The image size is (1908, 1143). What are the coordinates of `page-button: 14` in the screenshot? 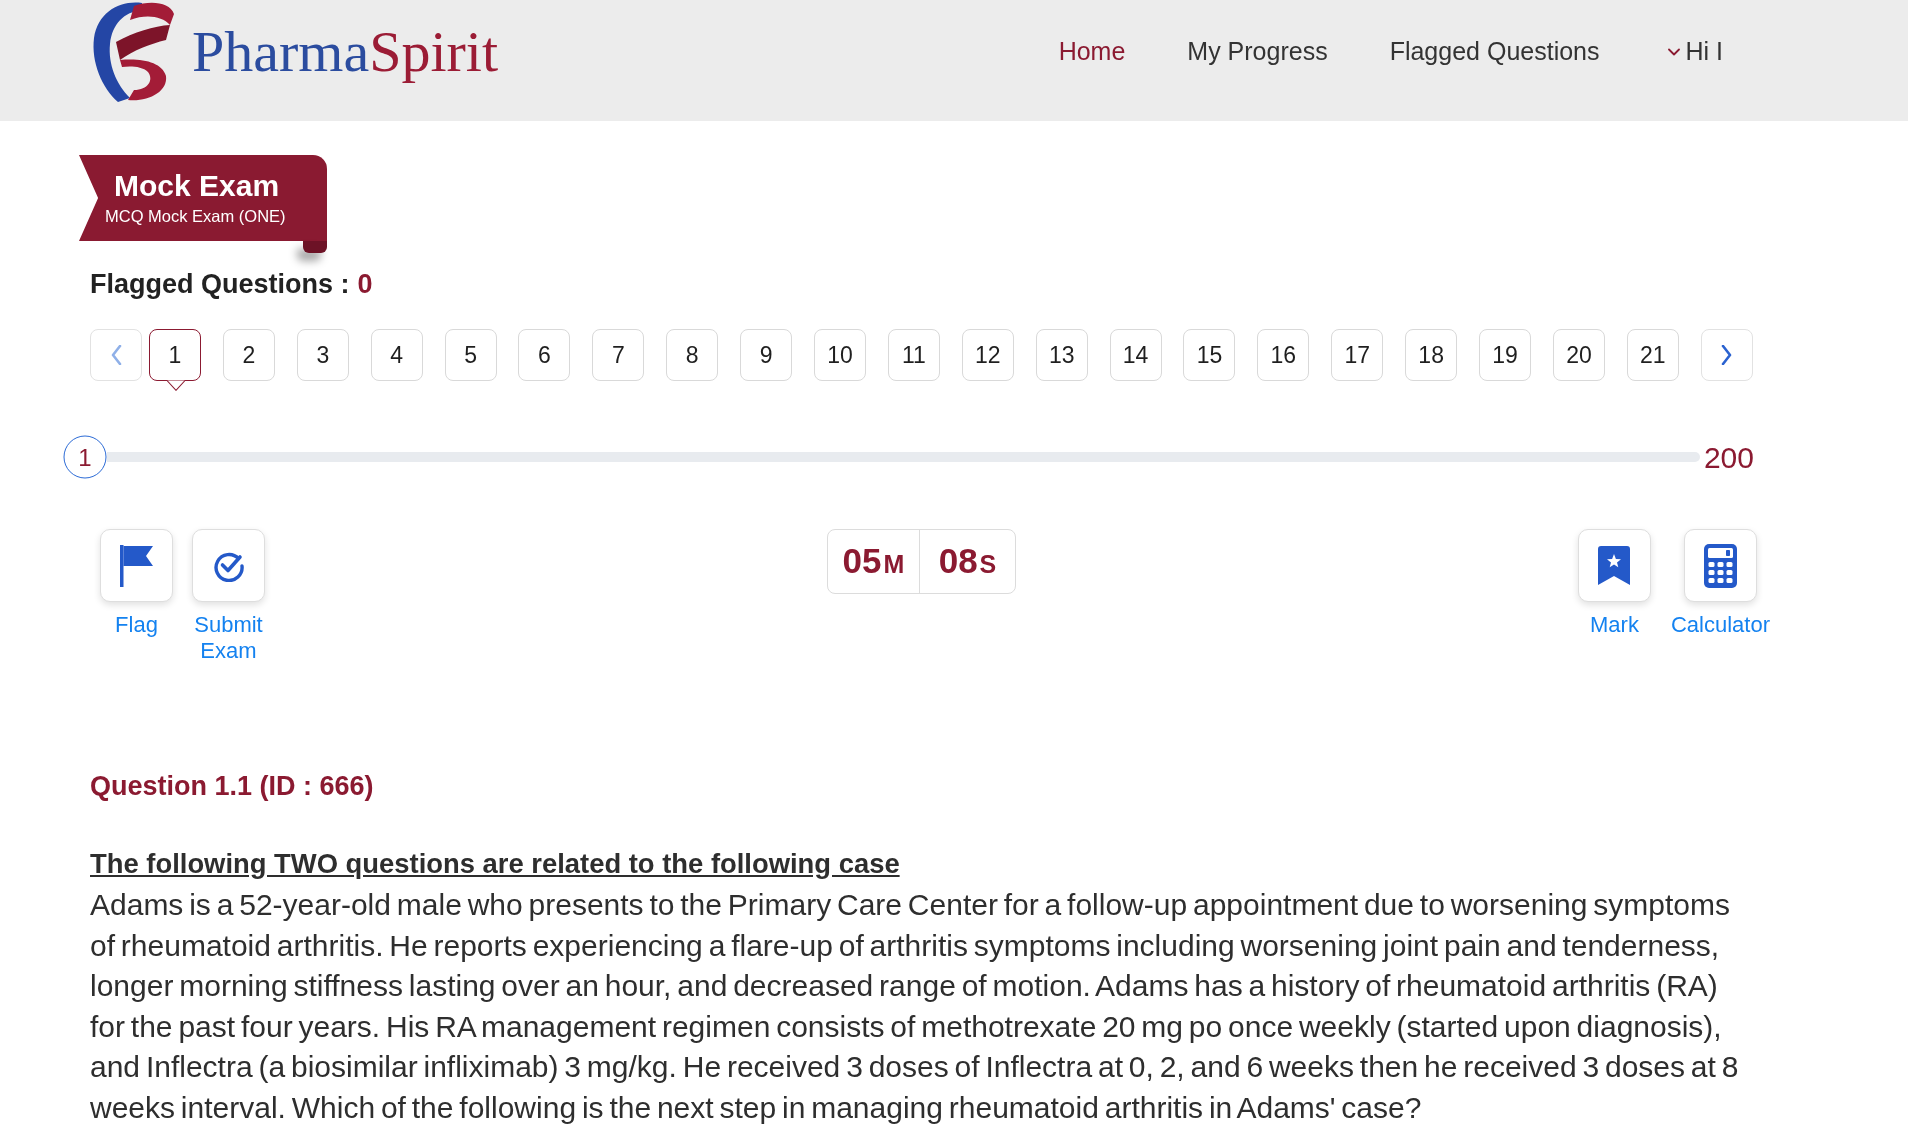 It's located at (1135, 355).